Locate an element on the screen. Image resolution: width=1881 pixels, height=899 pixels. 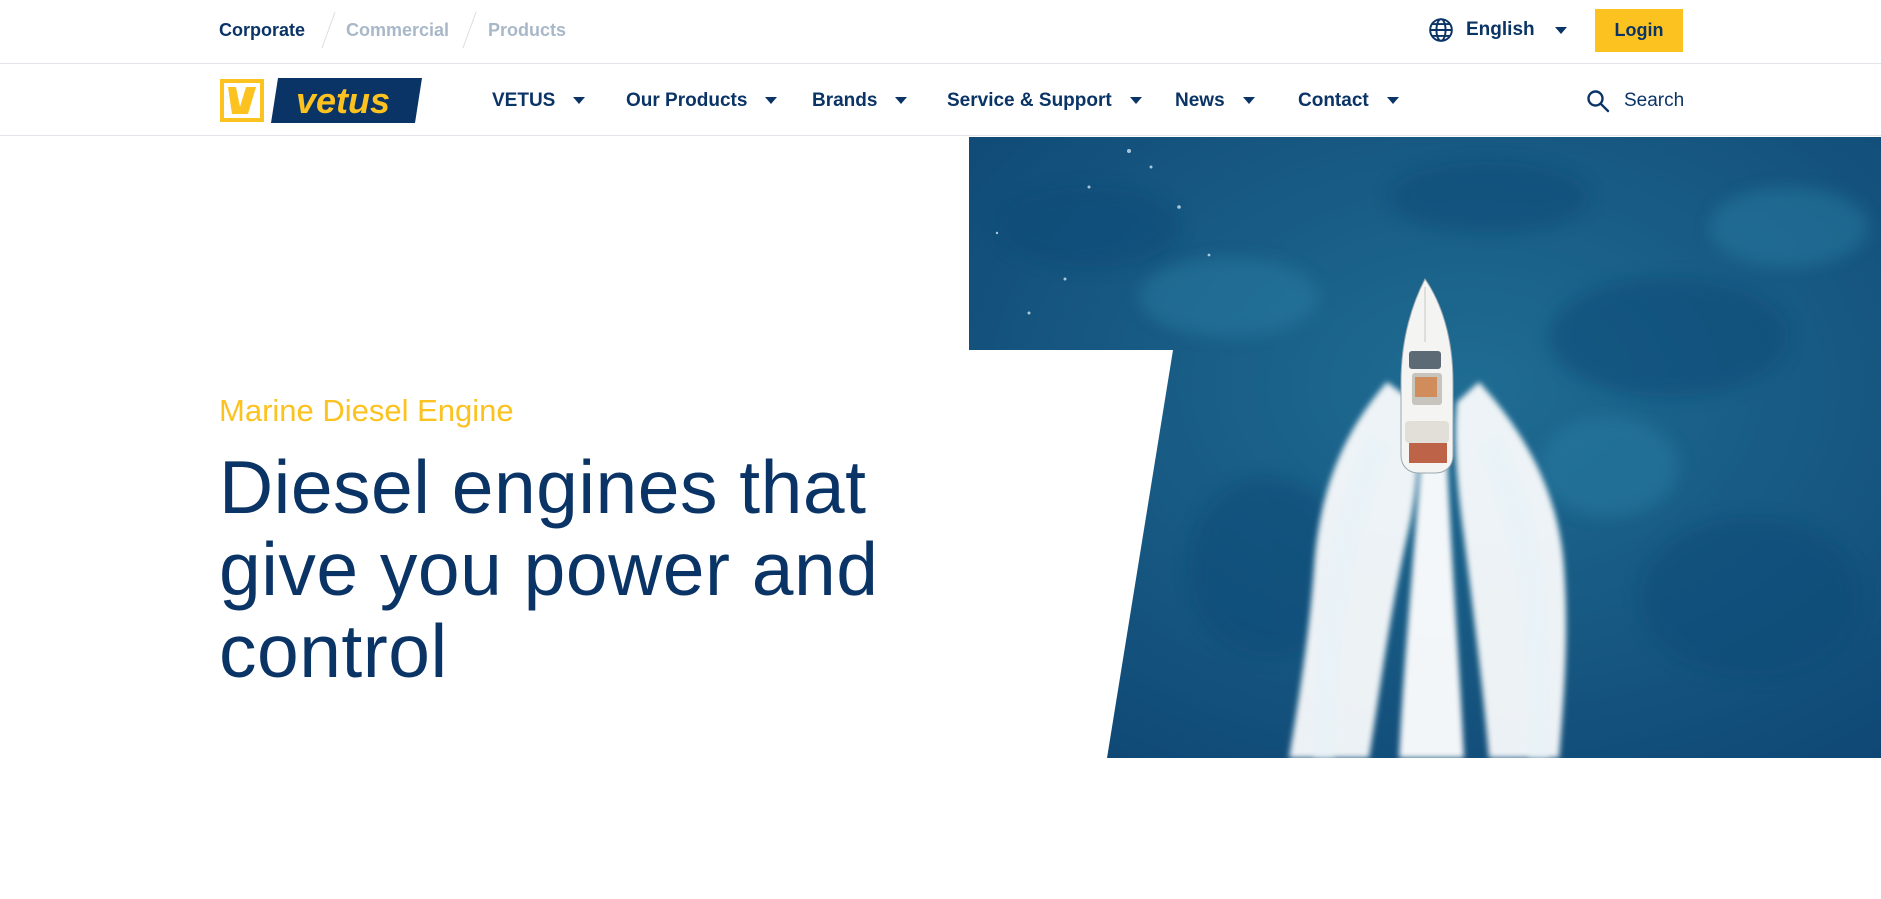
search-icon is located at coordinates (1598, 100).